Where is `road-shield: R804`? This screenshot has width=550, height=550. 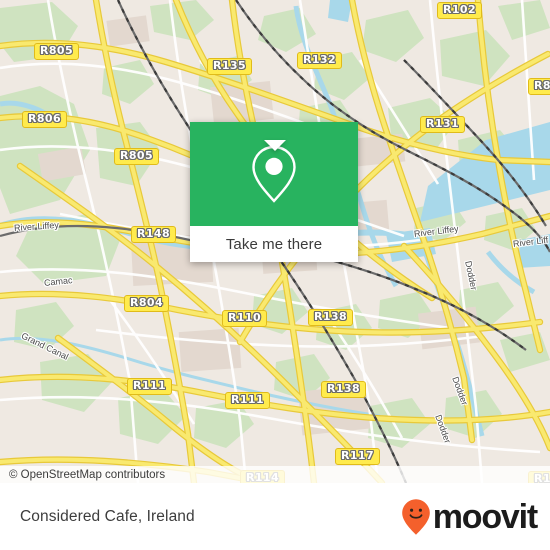
road-shield: R804 is located at coordinates (147, 303).